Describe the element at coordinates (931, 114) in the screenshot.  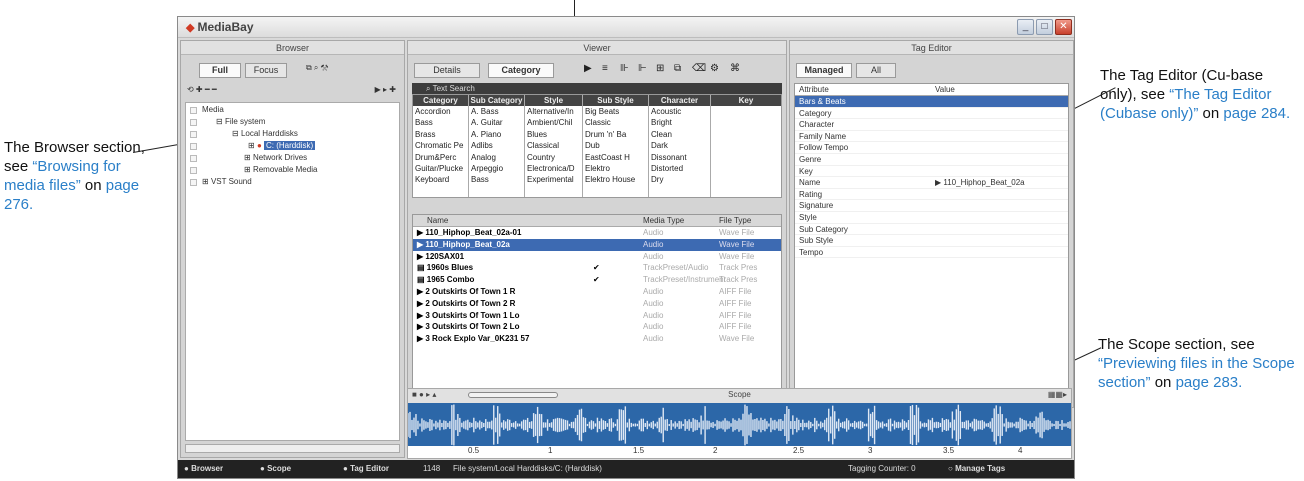
I see `tag-row: Category` at that location.